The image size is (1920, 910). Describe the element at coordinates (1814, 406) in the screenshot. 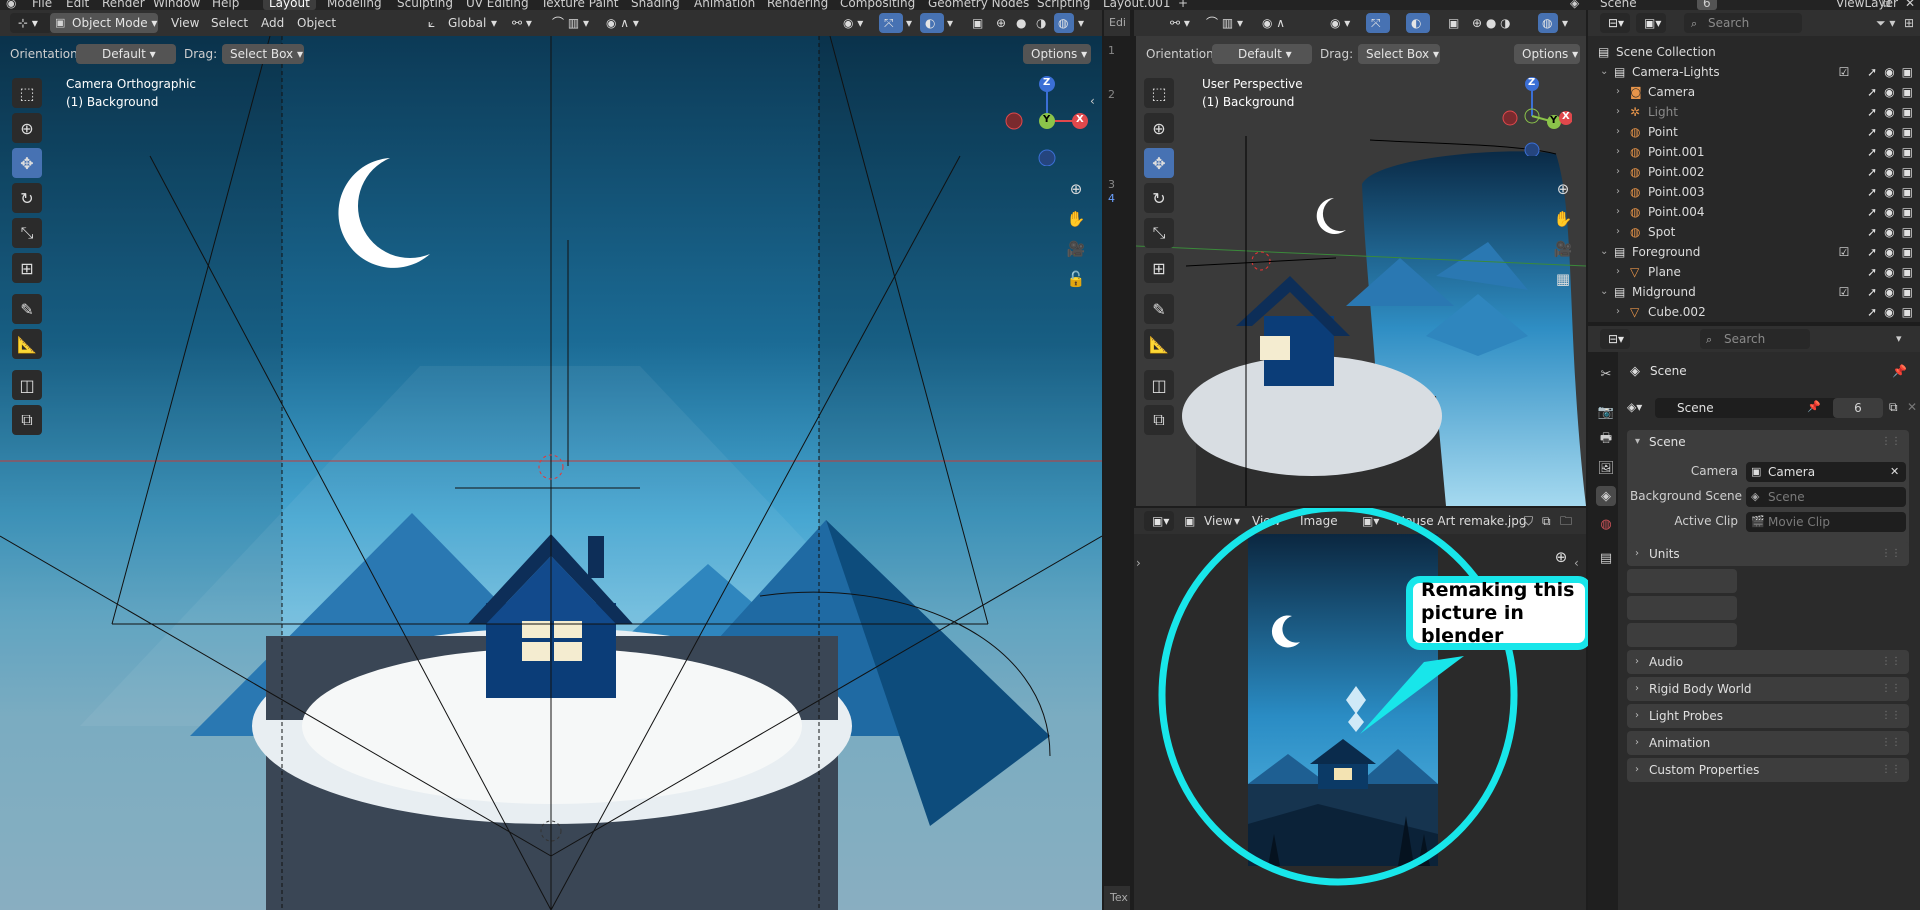

I see `fake-user-icon: 📌` at that location.